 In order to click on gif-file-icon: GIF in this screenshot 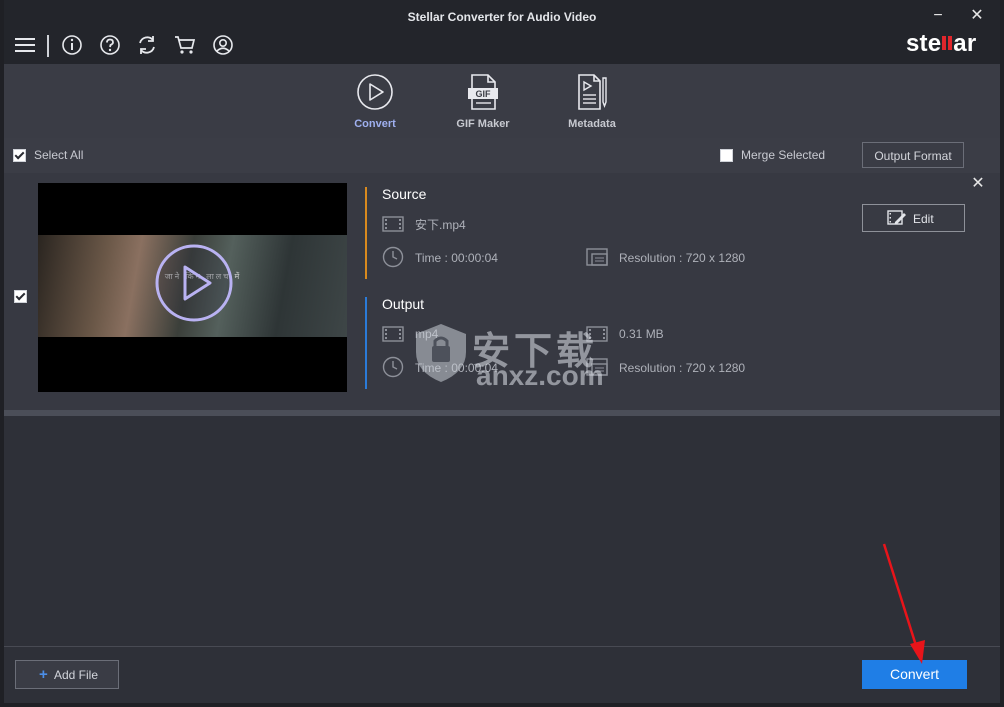, I will do `click(483, 92)`.